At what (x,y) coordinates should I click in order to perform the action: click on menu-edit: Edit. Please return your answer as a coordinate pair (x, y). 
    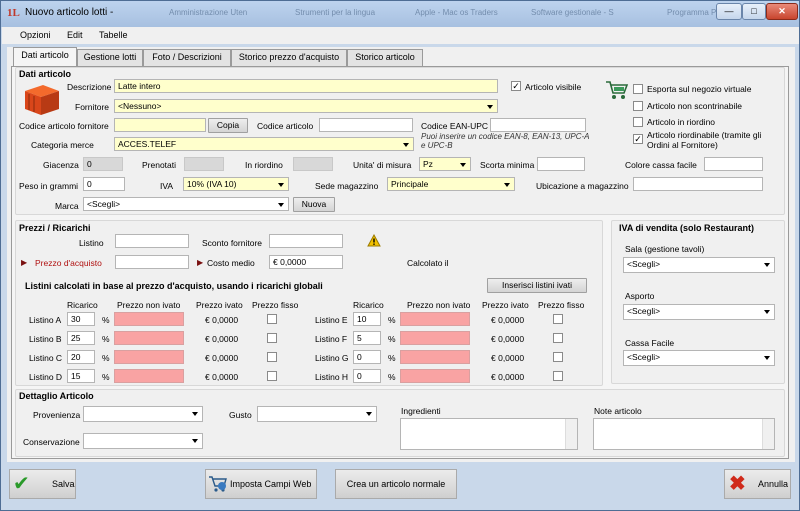
    Looking at the image, I should click on (75, 35).